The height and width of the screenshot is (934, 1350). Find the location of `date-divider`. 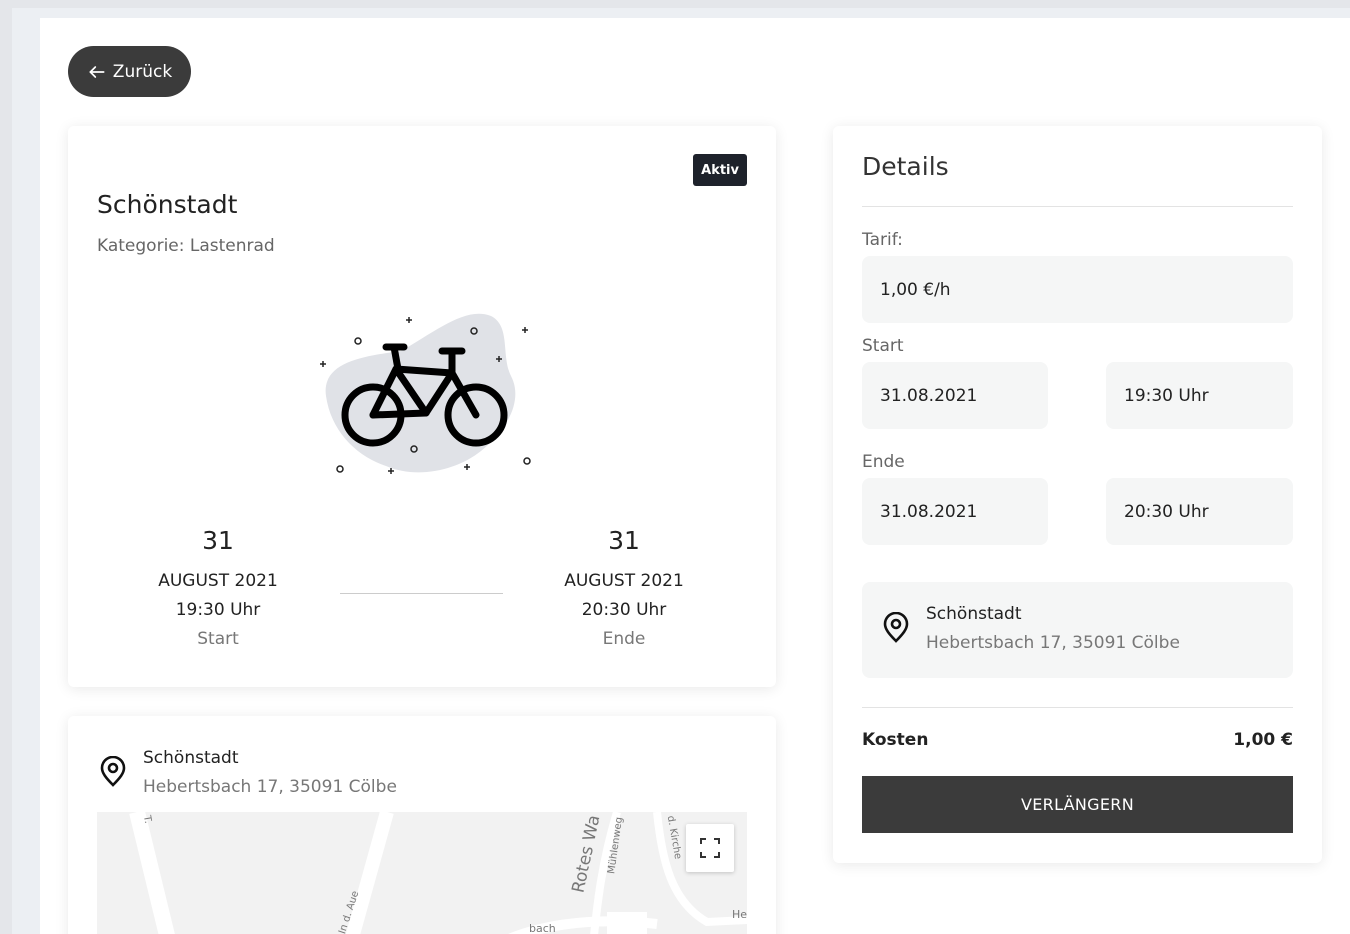

date-divider is located at coordinates (421, 593).